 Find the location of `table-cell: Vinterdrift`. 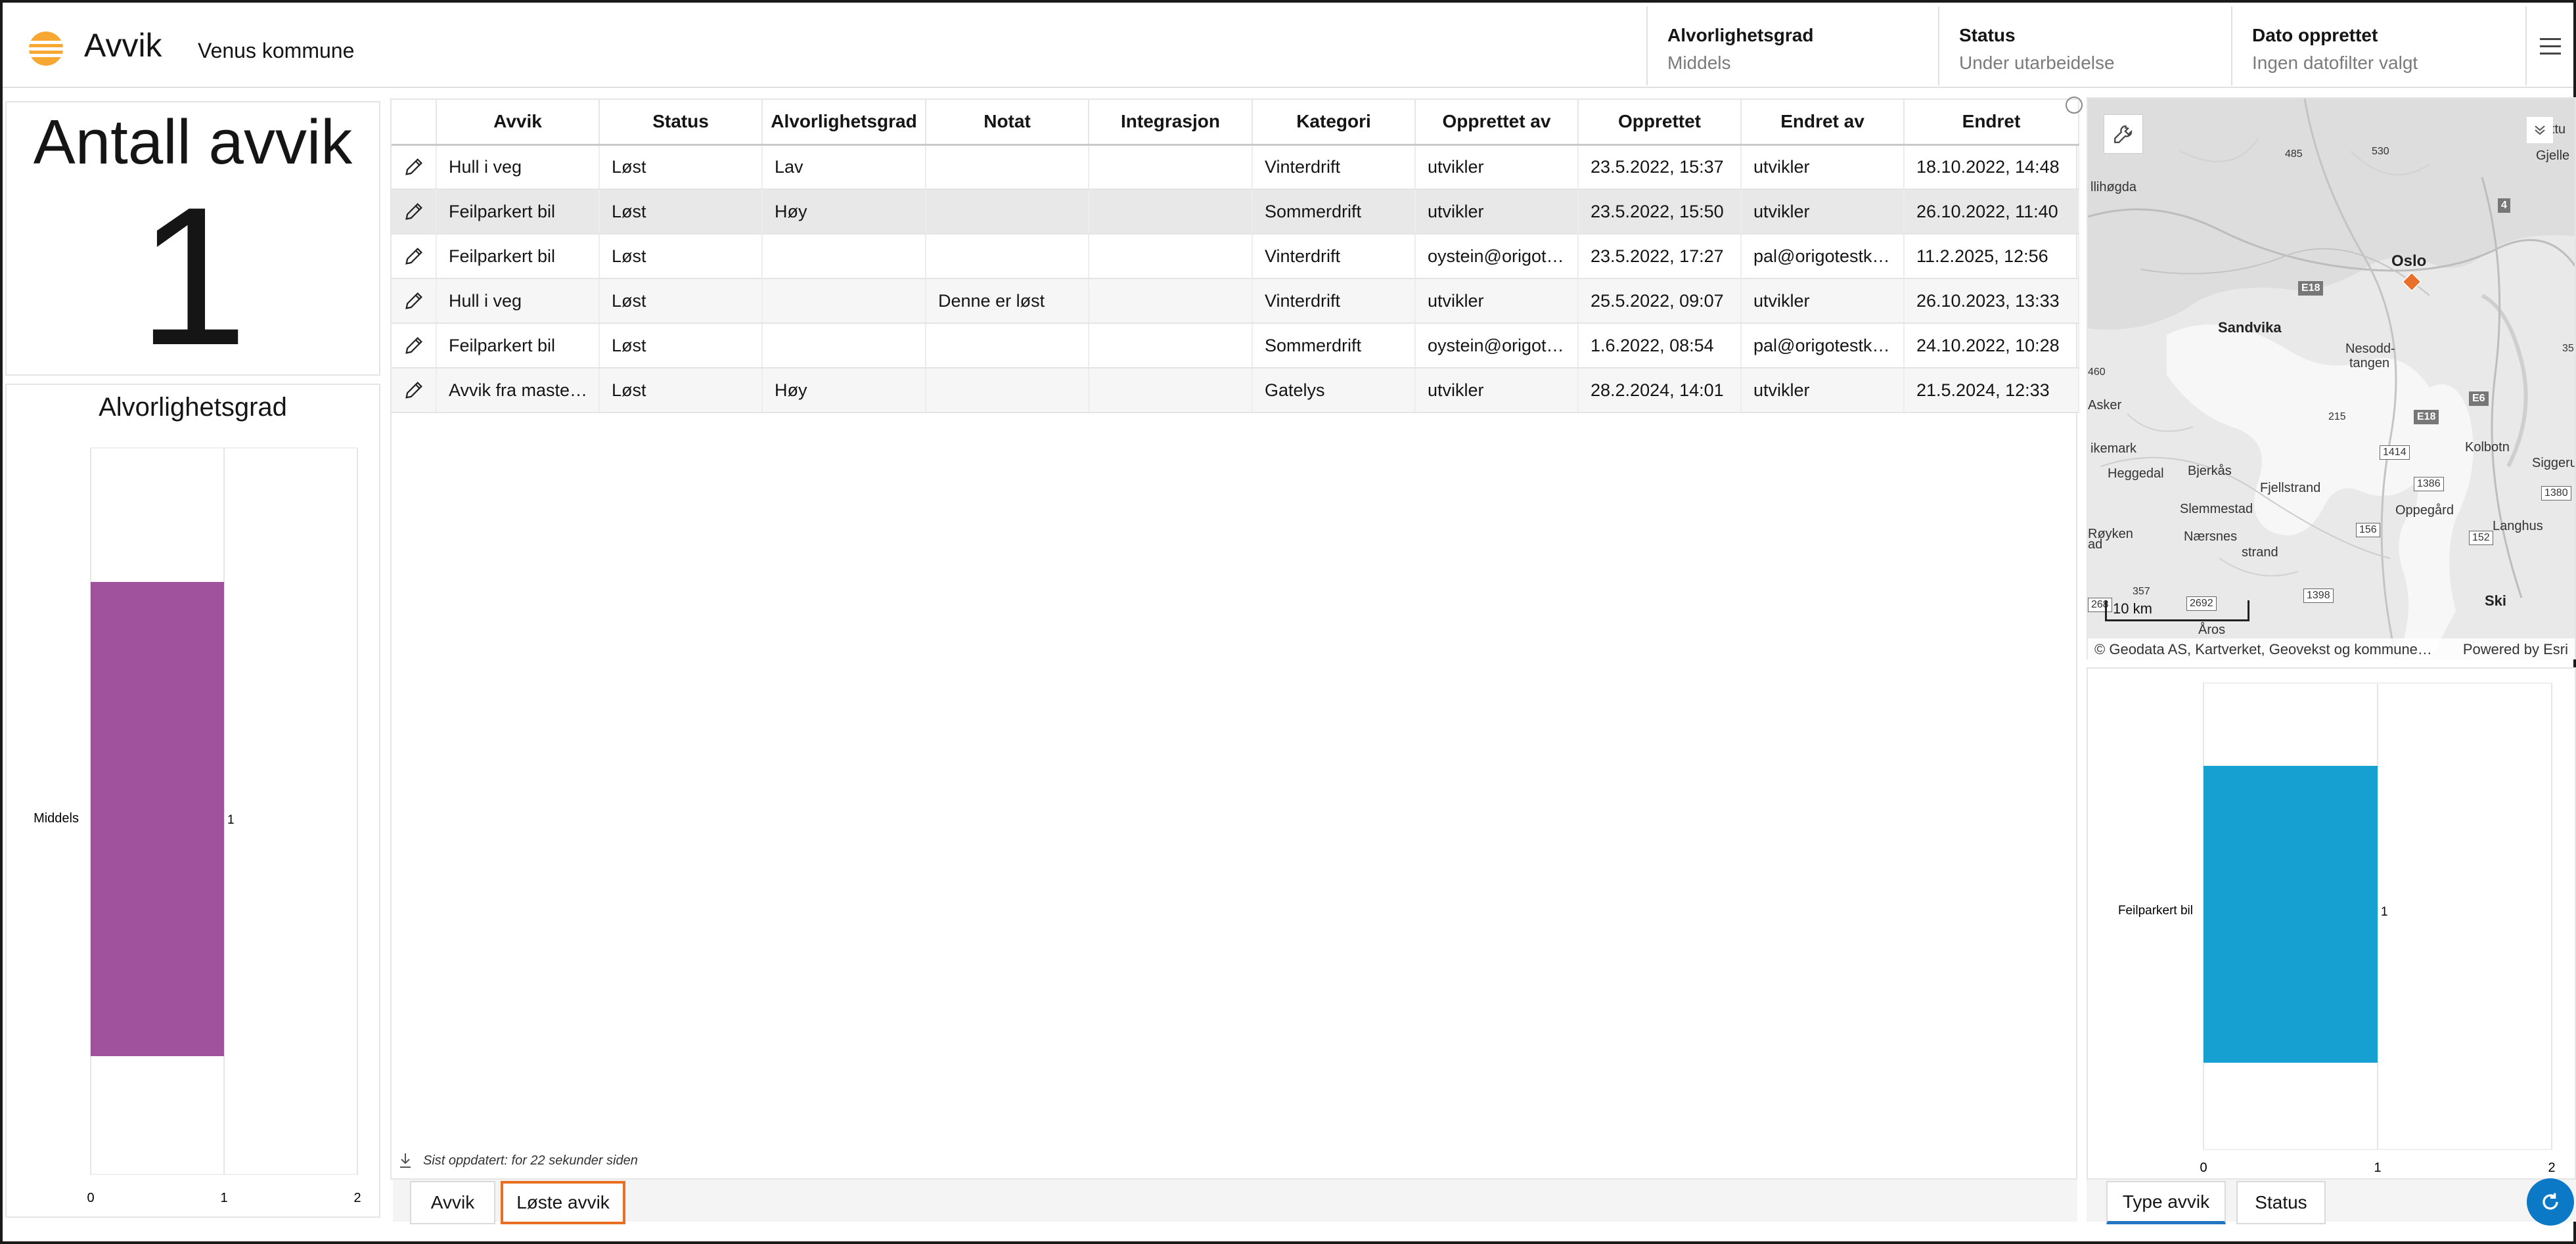

table-cell: Vinterdrift is located at coordinates (1334, 301).